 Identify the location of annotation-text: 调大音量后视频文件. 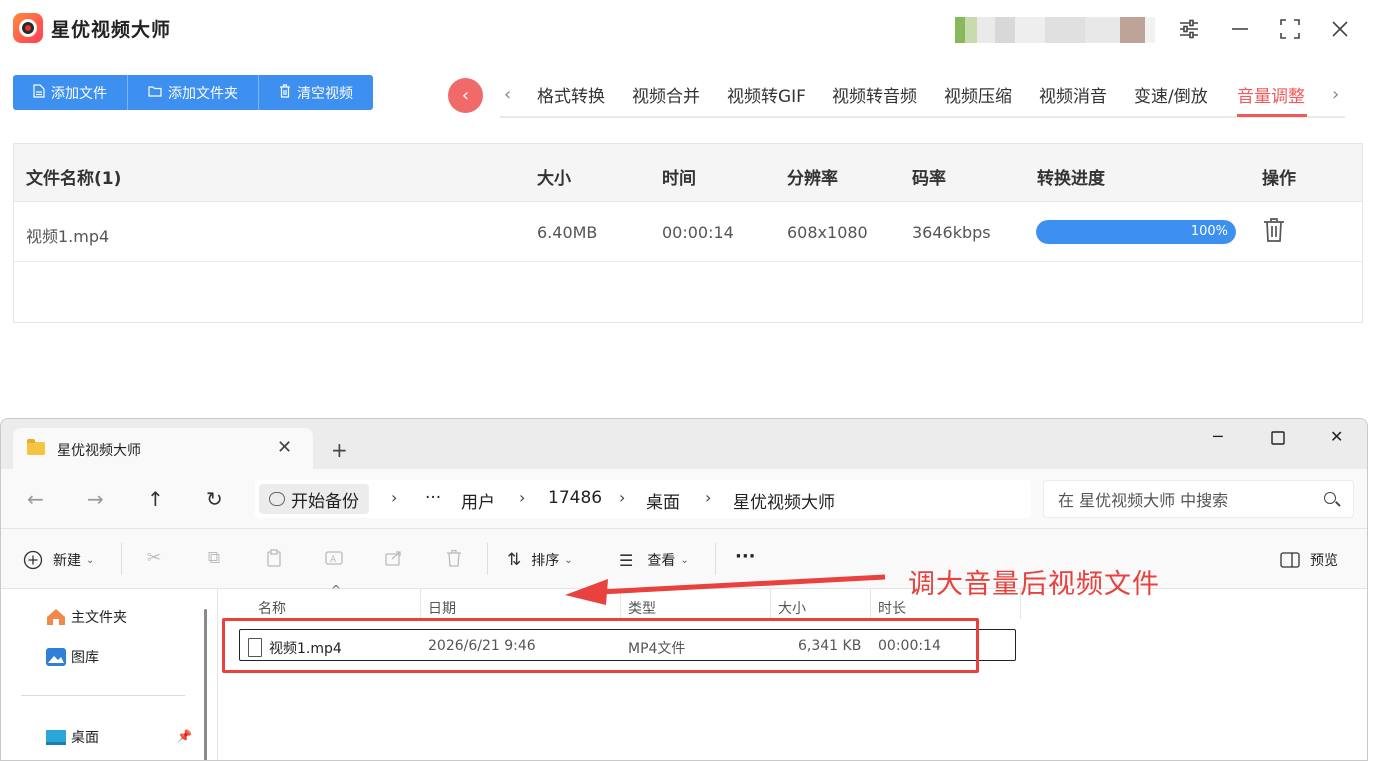
(1034, 584).